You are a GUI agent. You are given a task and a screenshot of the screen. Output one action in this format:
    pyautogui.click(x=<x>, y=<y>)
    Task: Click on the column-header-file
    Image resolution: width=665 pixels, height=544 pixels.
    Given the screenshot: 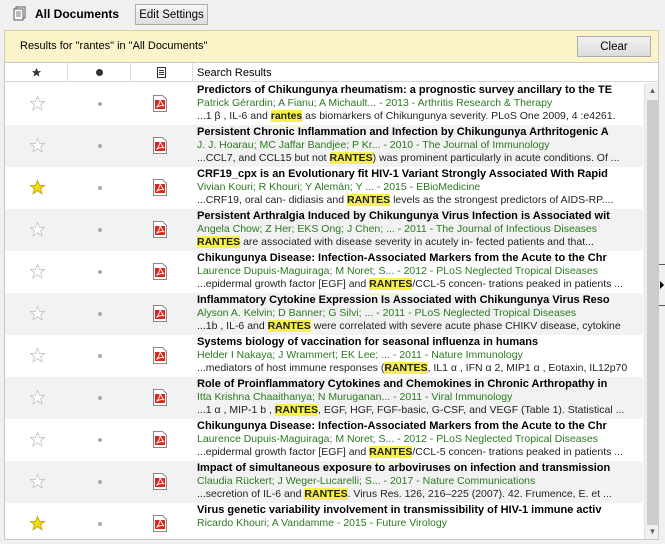 What is the action you would take?
    pyautogui.click(x=162, y=72)
    